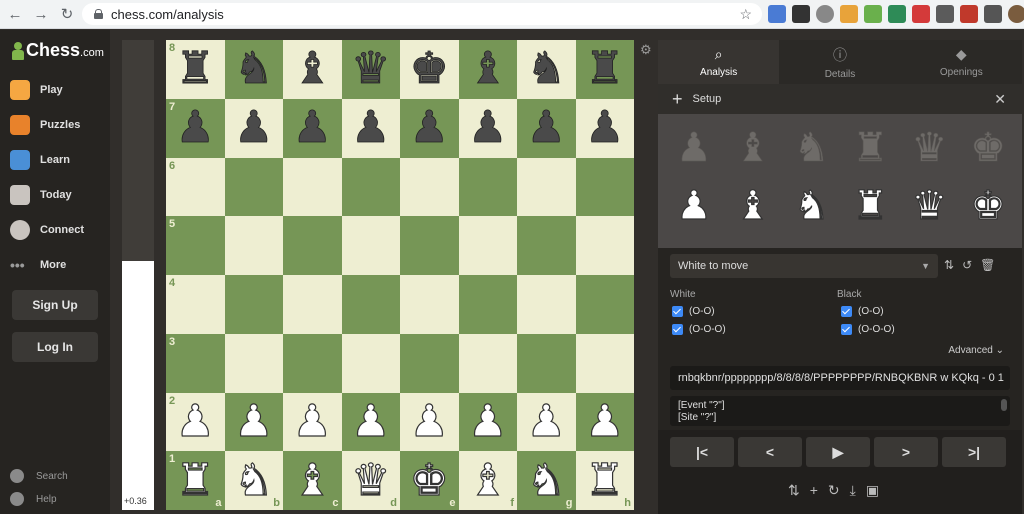 Image resolution: width=1024 pixels, height=514 pixels. What do you see at coordinates (694, 148) in the screenshot?
I see `palette-black-pawn: ♟` at bounding box center [694, 148].